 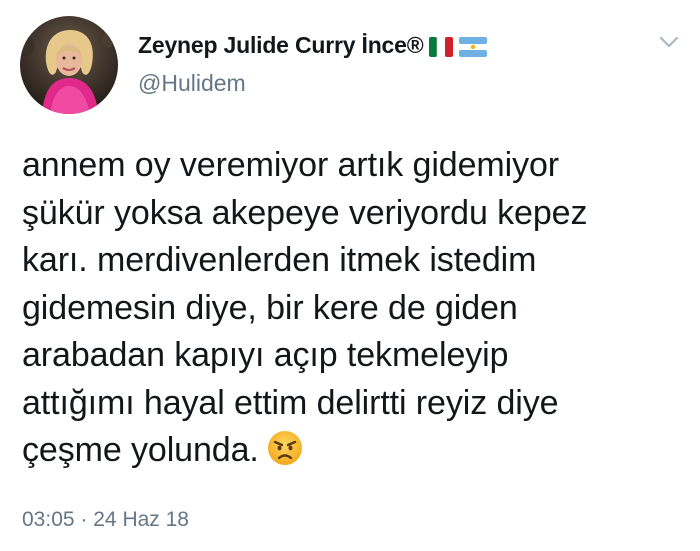 I want to click on display-name: Zeynep Julide Curry İnce®, so click(x=281, y=45).